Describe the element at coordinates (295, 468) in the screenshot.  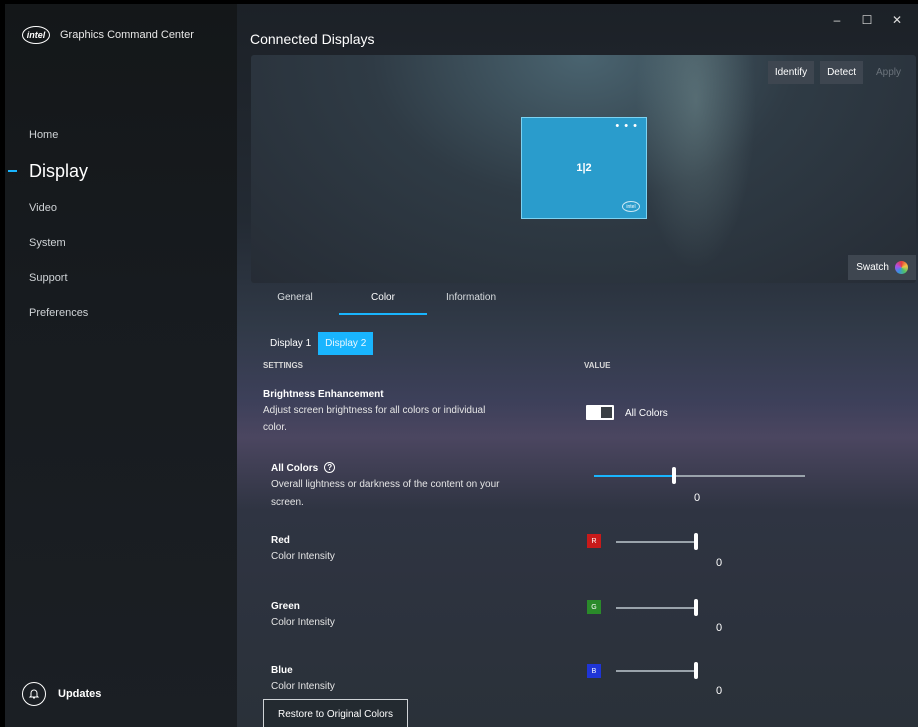
I see `all-colors-title-text: All Colors` at that location.